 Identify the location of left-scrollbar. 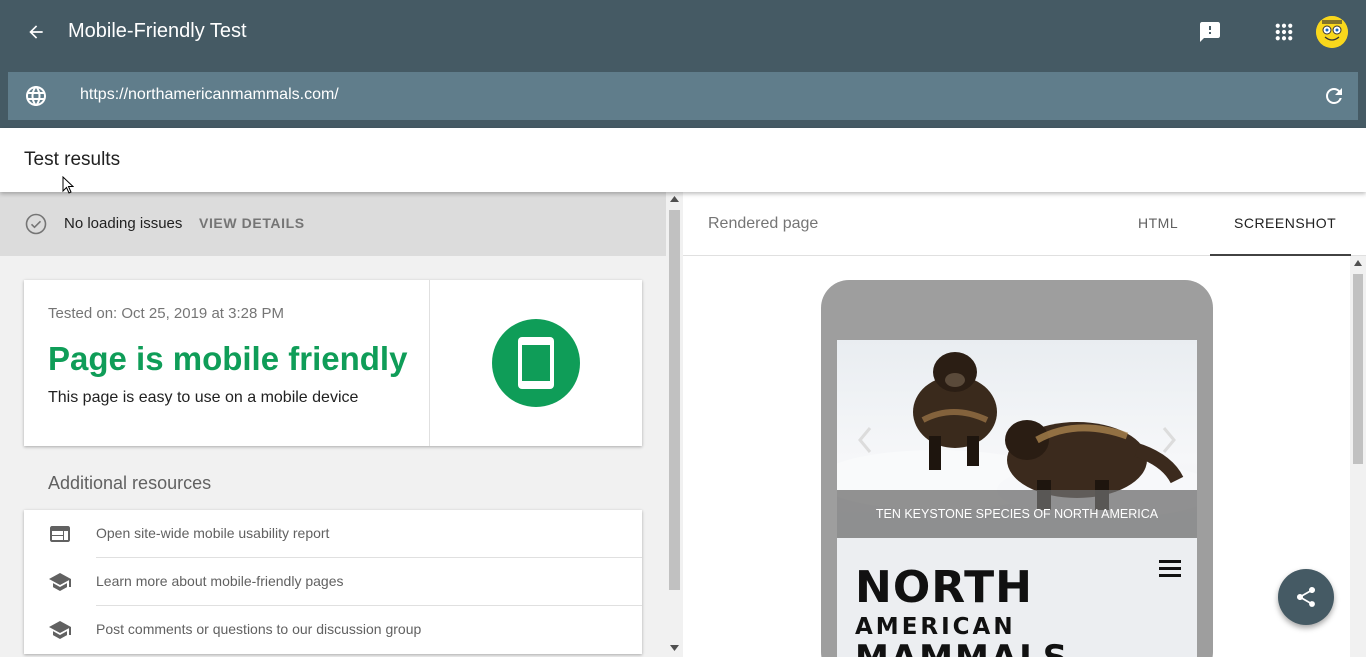
(674, 424).